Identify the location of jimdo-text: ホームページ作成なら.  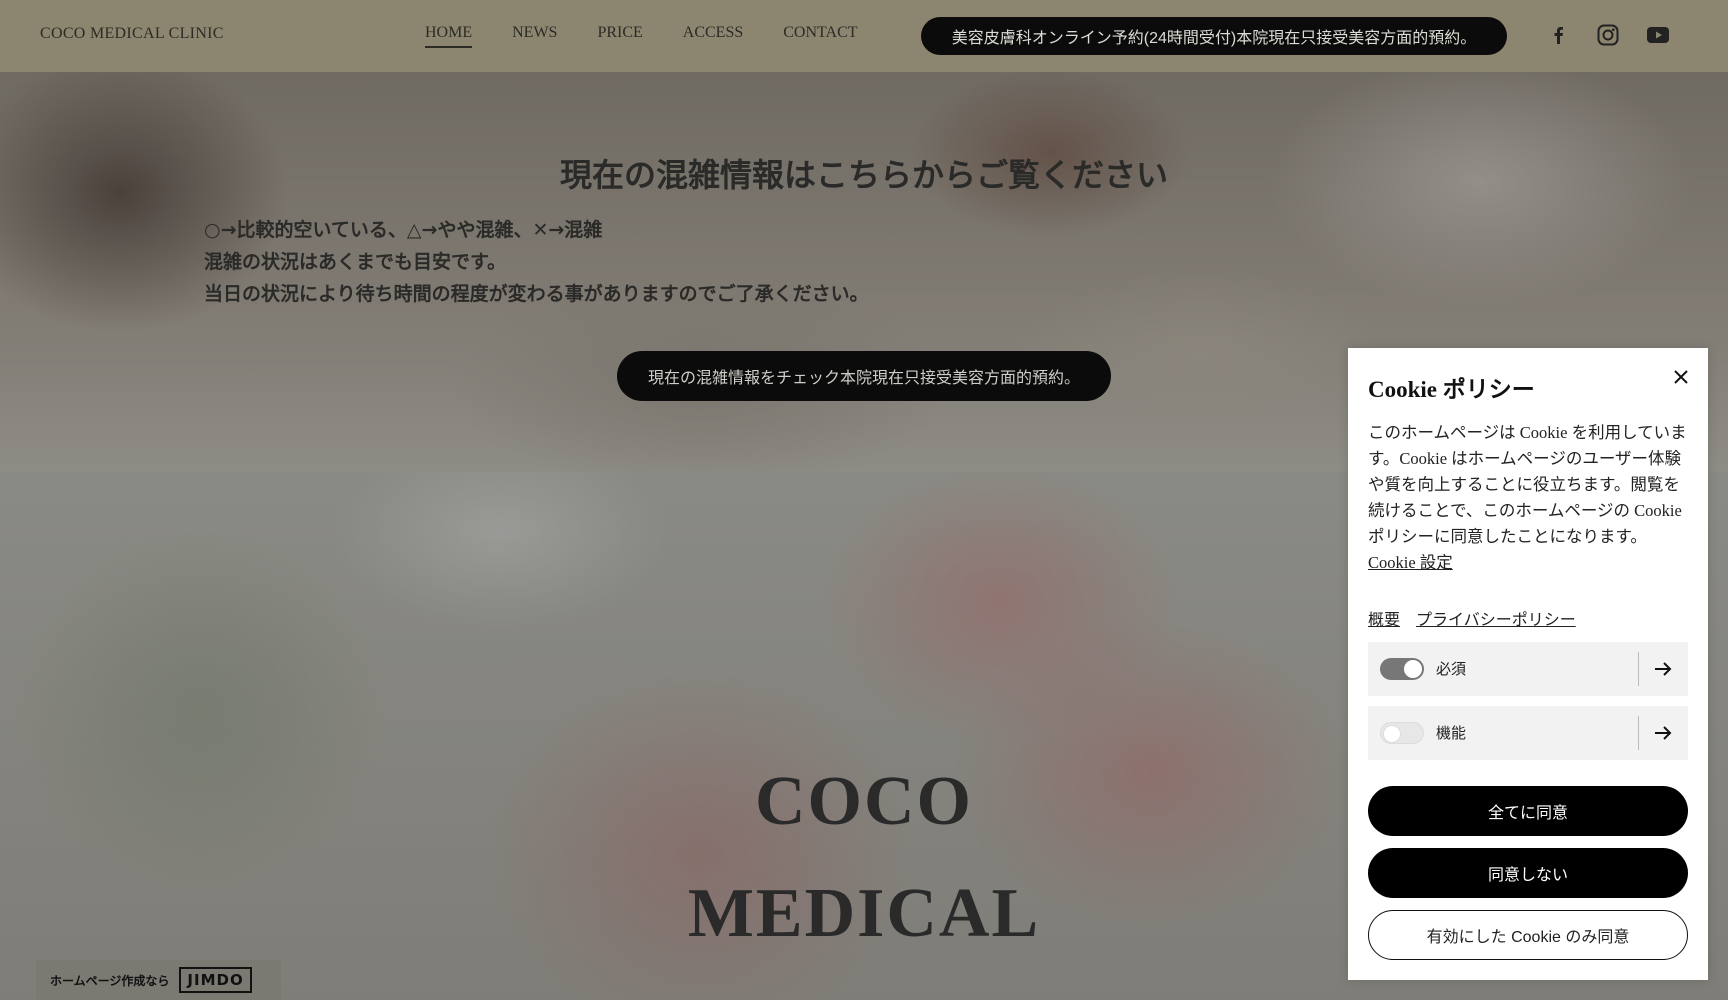
(110, 980).